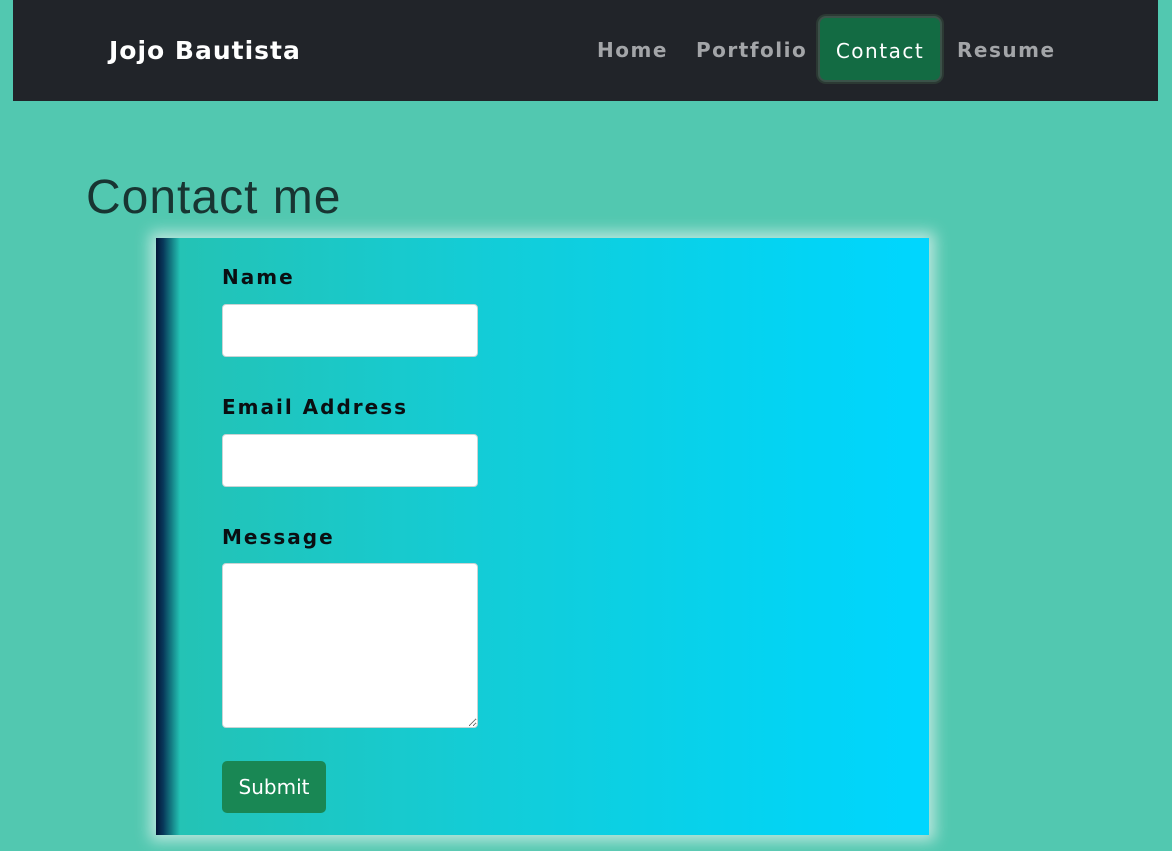 The width and height of the screenshot is (1172, 851). Describe the element at coordinates (350, 330) in the screenshot. I see `name-input` at that location.